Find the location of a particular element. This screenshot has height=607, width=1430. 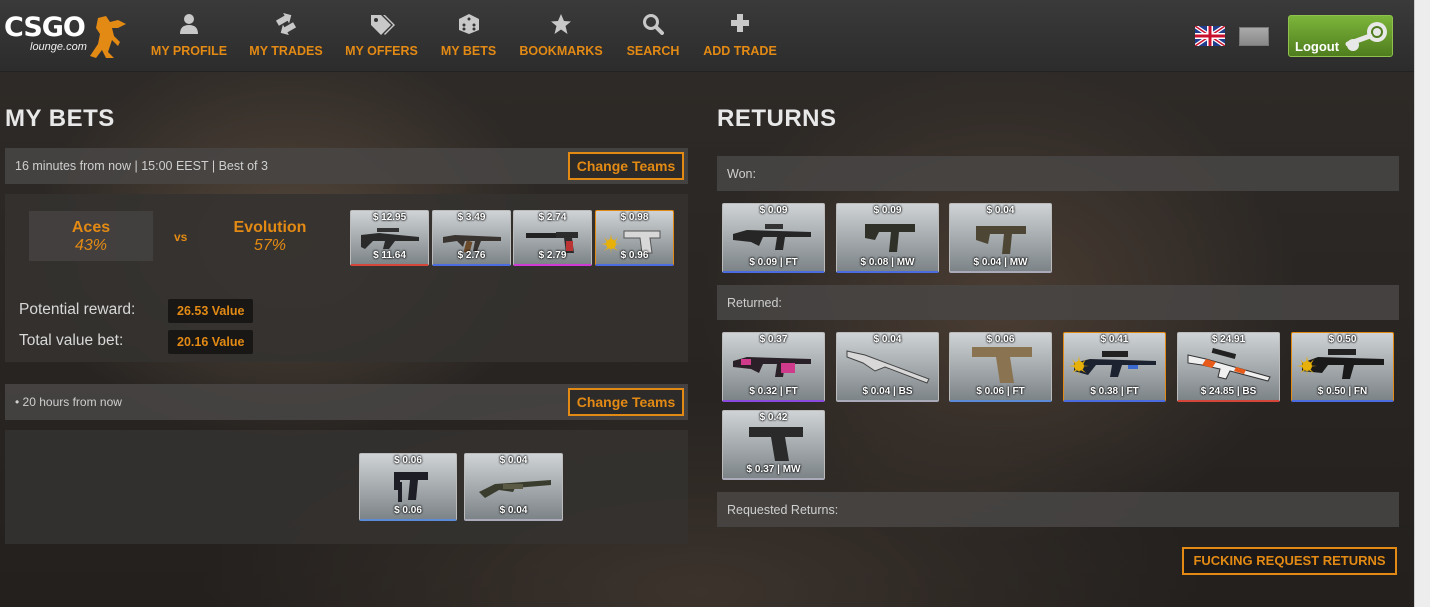

returned-item: $ 0.42 $ 0.37 | MW is located at coordinates (773, 445).